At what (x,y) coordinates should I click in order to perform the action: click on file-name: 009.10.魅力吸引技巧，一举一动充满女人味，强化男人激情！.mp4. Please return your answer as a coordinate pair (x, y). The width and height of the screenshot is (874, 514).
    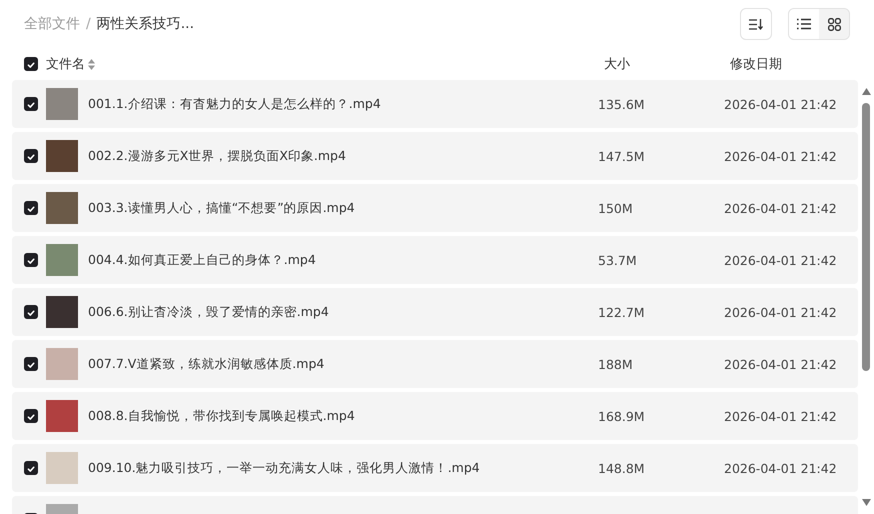
    Looking at the image, I should click on (284, 468).